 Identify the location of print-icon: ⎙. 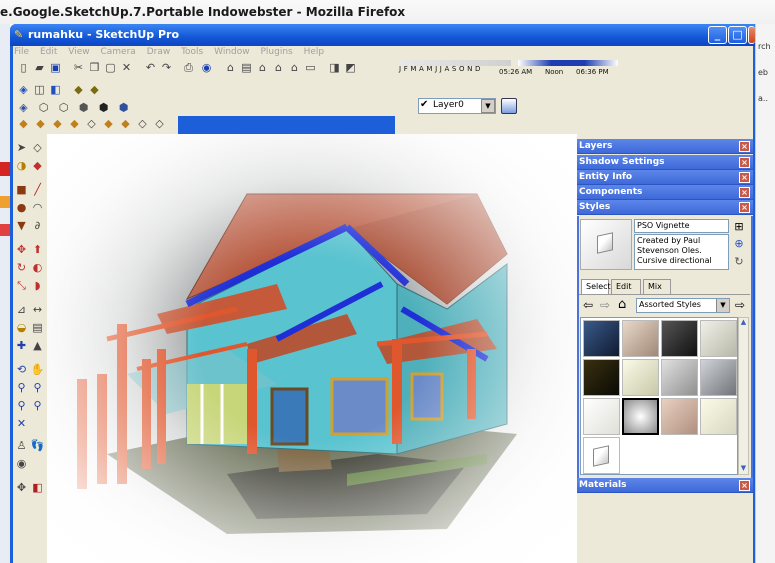
(188, 67).